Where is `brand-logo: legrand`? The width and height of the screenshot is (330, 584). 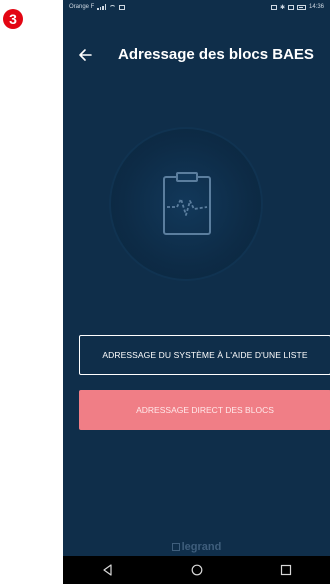
brand-logo: legrand is located at coordinates (196, 547).